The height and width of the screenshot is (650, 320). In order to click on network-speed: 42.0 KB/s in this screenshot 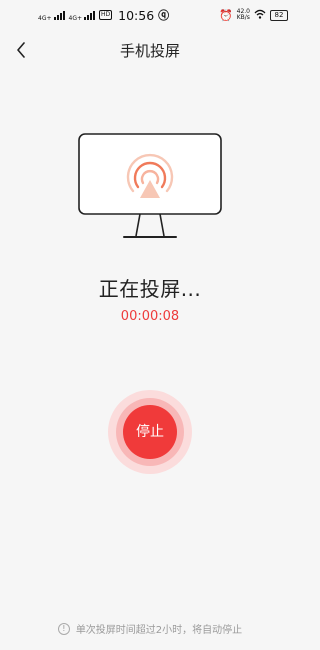, I will do `click(243, 15)`.